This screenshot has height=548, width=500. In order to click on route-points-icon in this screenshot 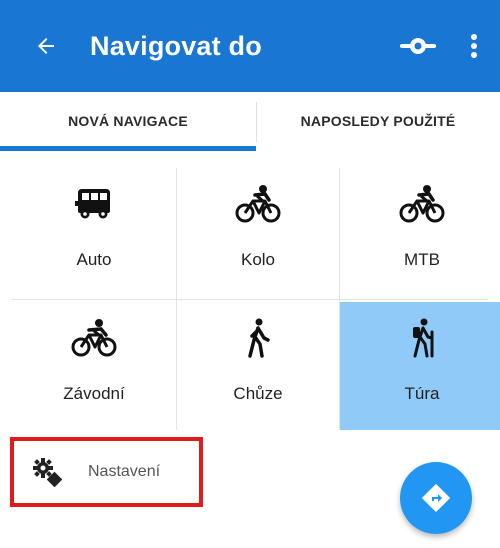, I will do `click(418, 46)`.